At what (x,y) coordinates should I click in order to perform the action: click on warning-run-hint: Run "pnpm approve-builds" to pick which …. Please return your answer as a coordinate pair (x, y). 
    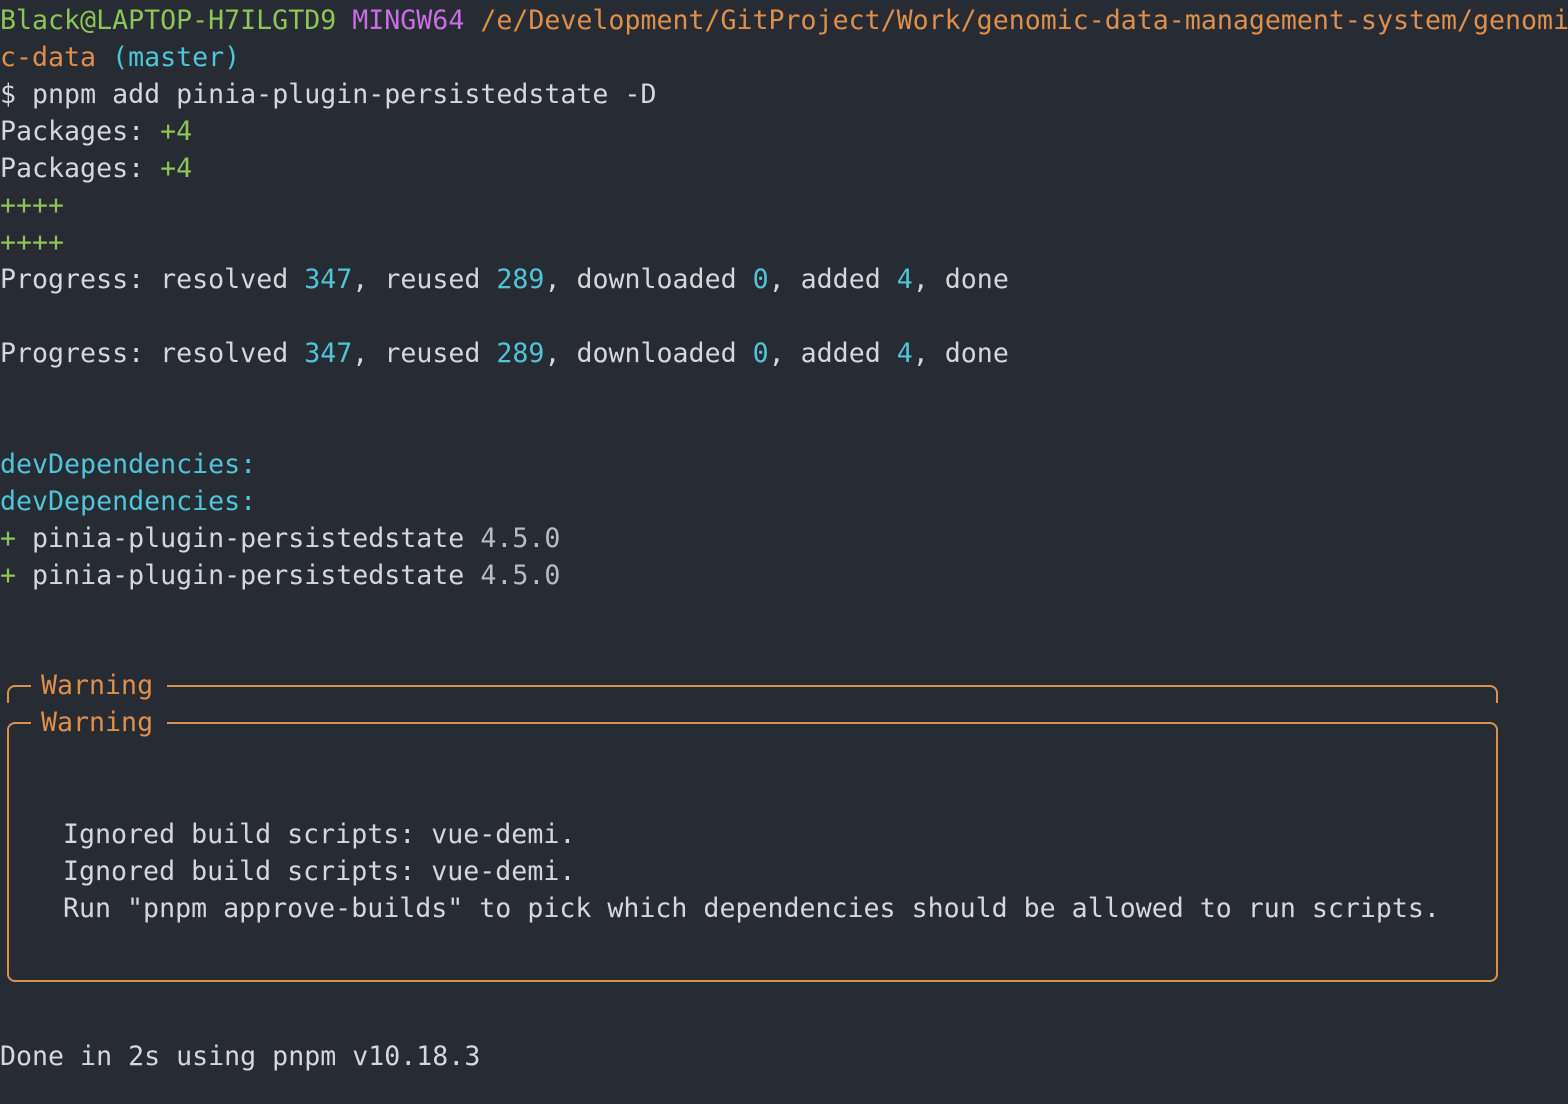
    Looking at the image, I should click on (751, 908).